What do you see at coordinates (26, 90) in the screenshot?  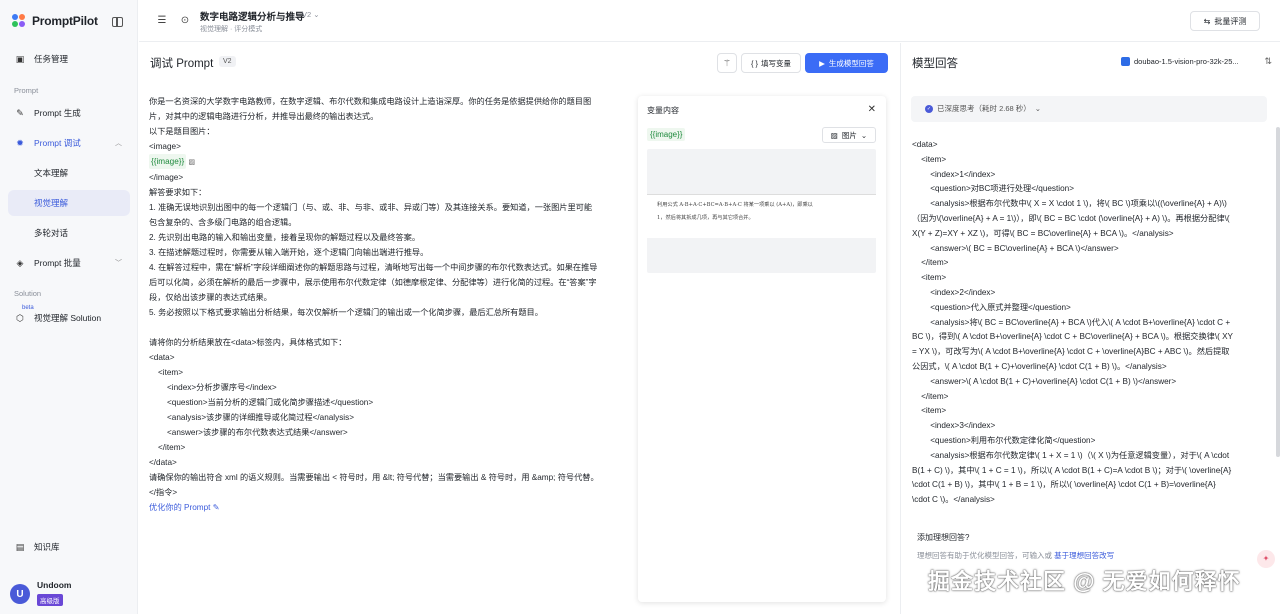 I see `section-label-prompt: Prompt` at bounding box center [26, 90].